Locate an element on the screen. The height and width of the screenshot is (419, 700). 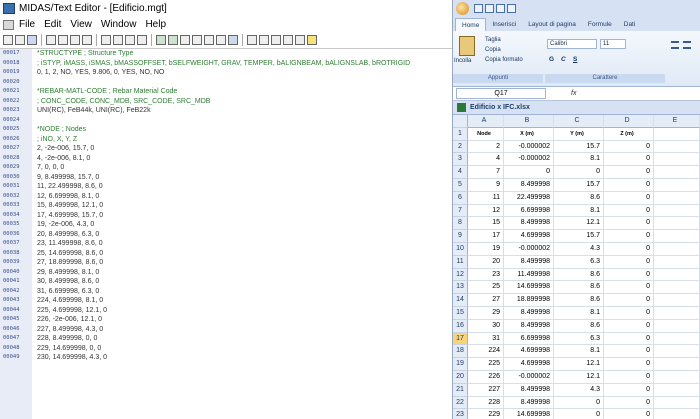
cell: 6.3 is located at coordinates (579, 262).